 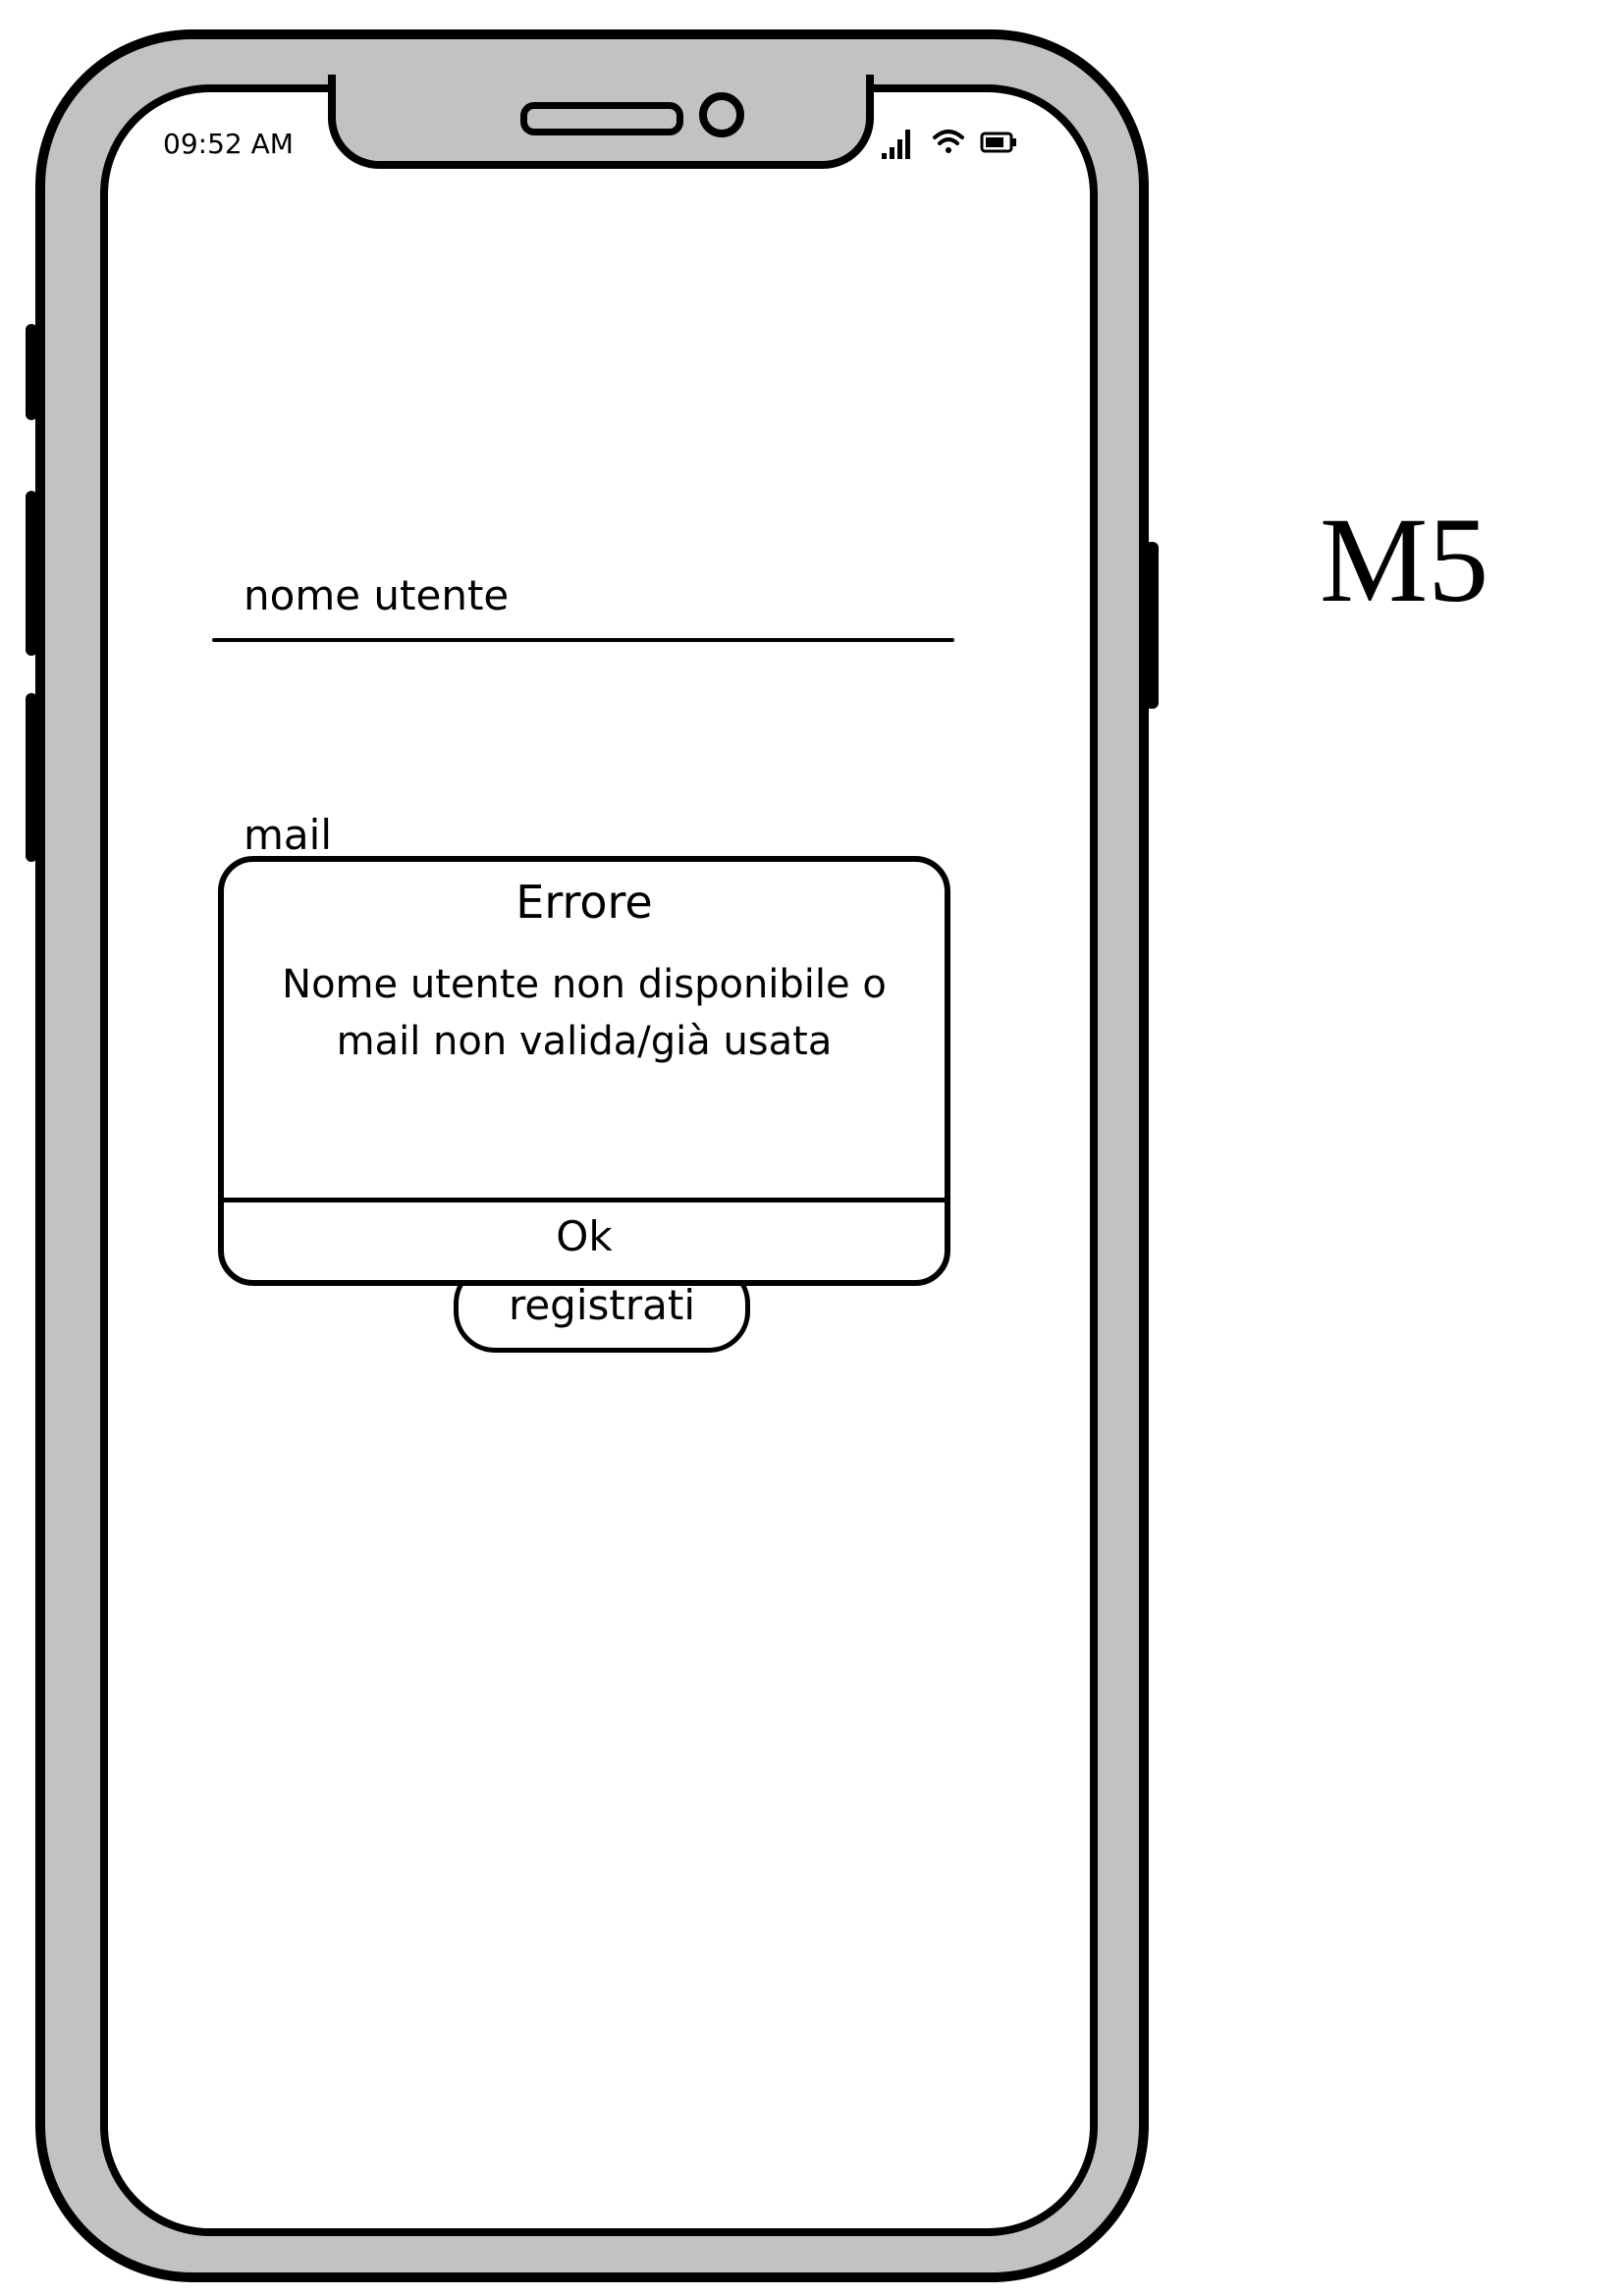 What do you see at coordinates (584, 1200) in the screenshot?
I see `dialog-divider` at bounding box center [584, 1200].